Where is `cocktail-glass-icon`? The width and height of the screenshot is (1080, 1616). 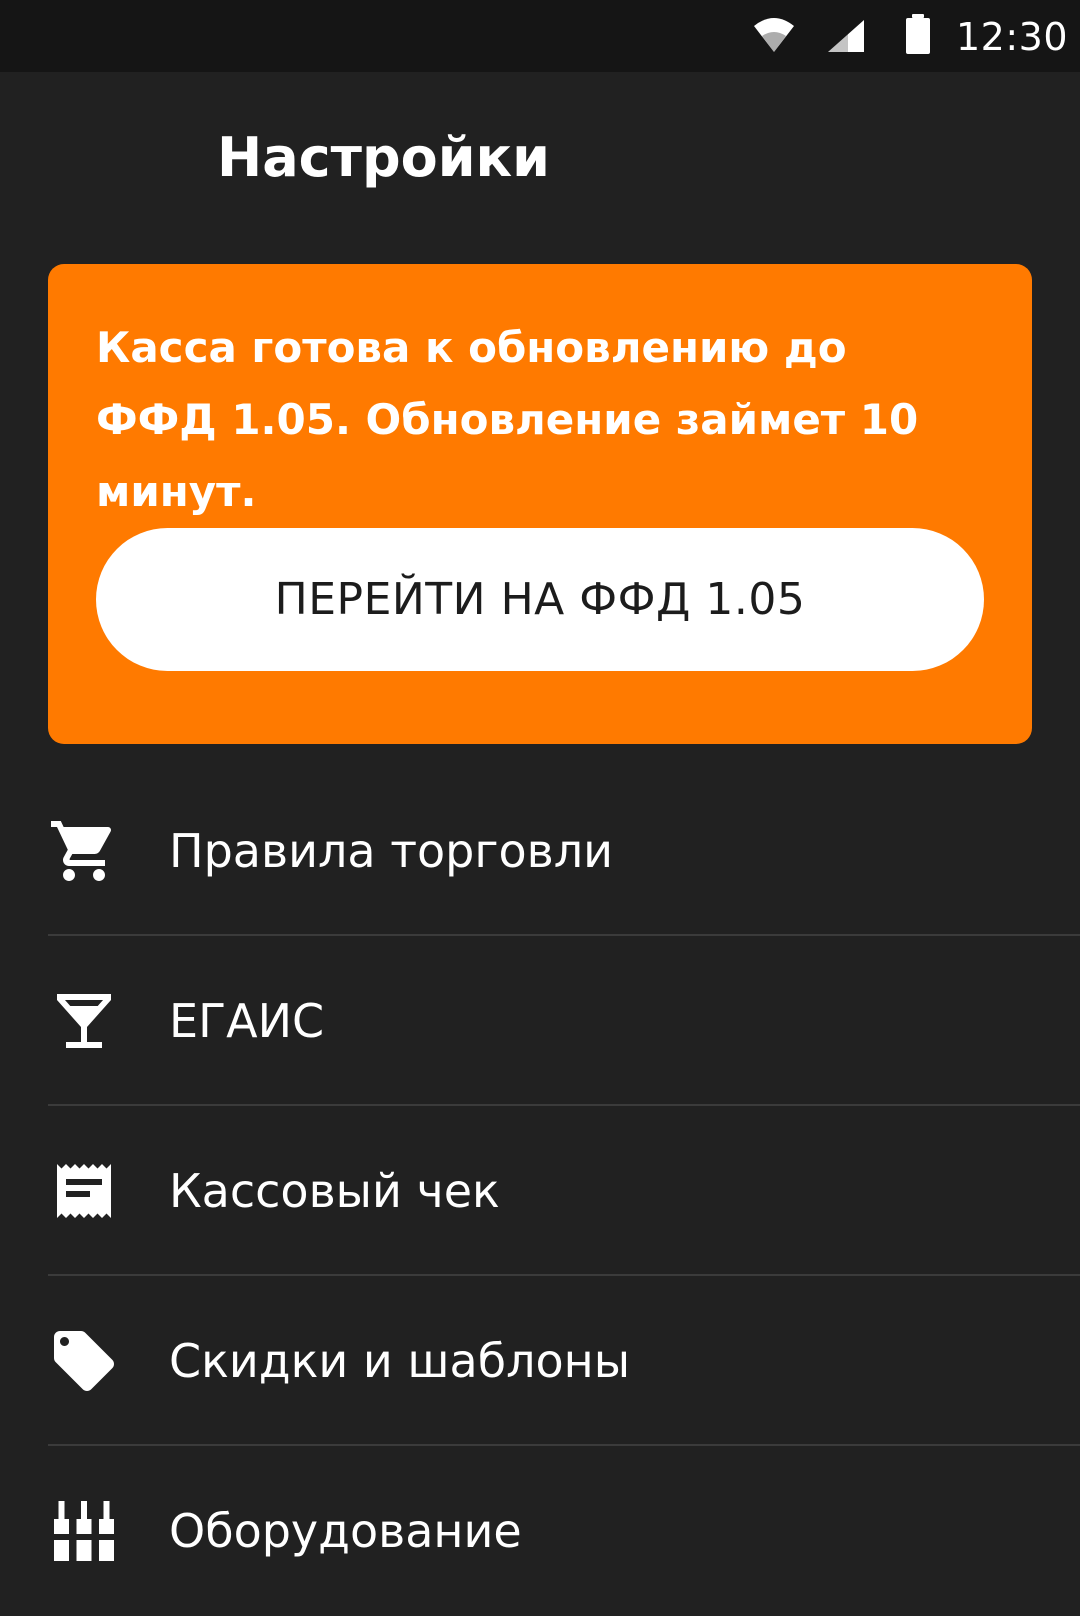 cocktail-glass-icon is located at coordinates (84, 1021).